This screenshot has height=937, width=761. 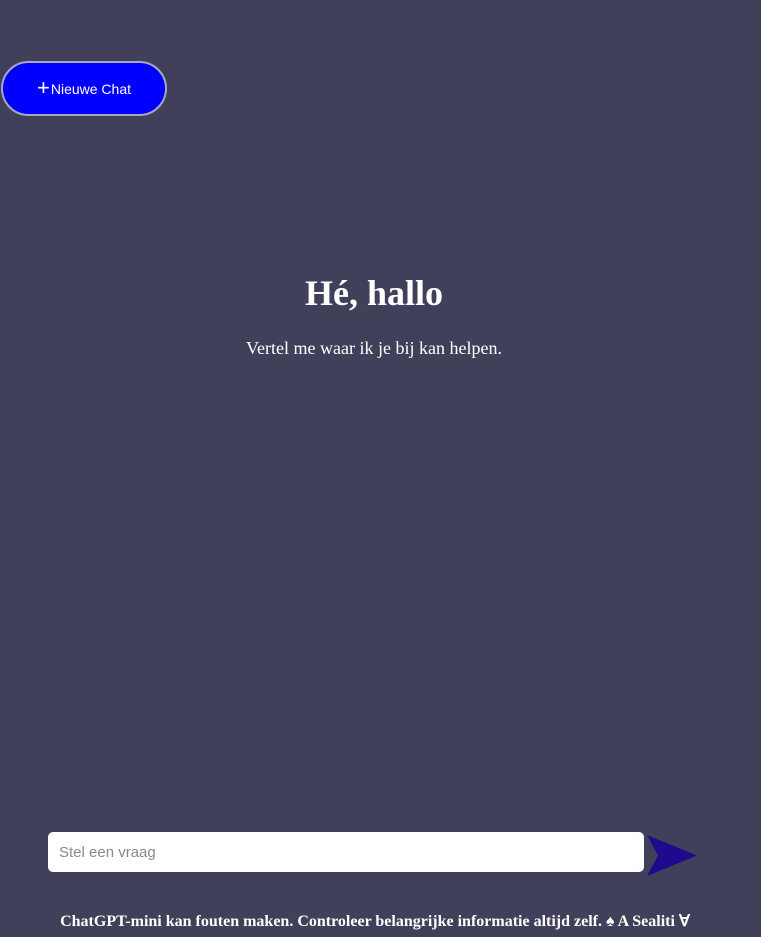 What do you see at coordinates (346, 852) in the screenshot?
I see `question-input` at bounding box center [346, 852].